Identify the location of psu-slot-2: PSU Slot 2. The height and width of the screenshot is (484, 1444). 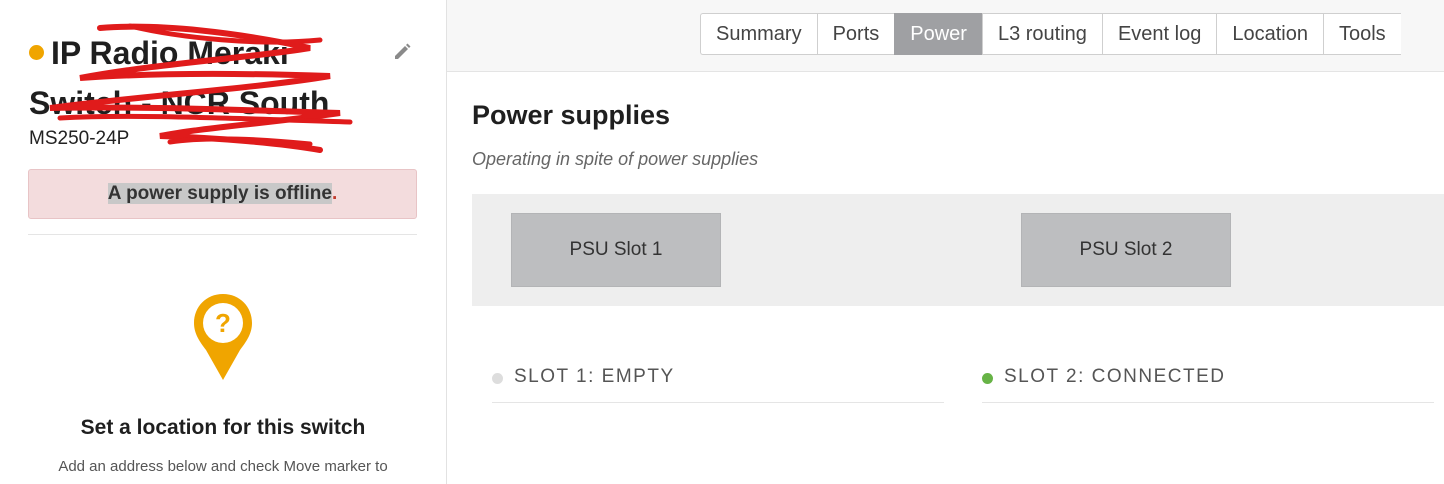
(1126, 250).